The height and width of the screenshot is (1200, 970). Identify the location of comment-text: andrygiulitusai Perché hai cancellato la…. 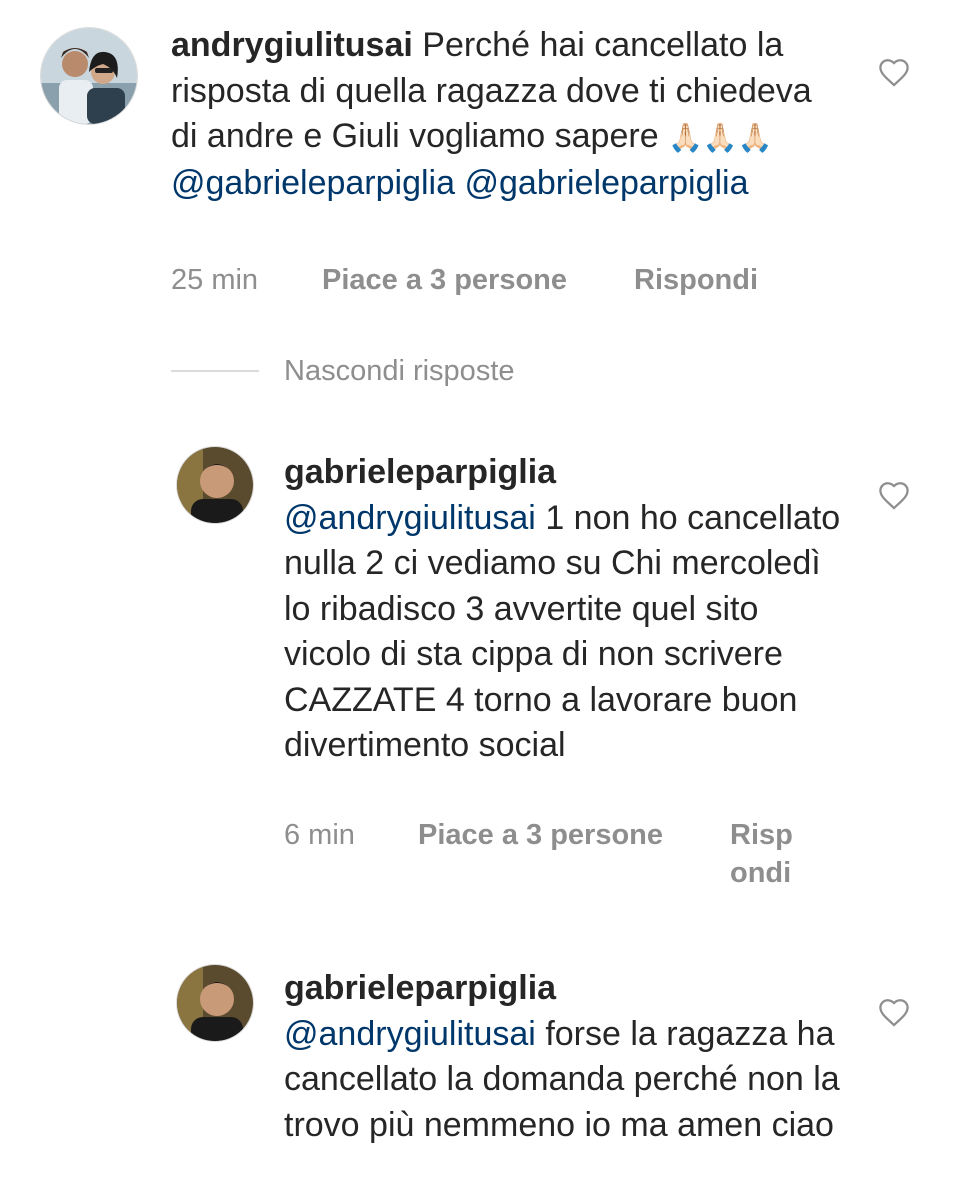
(496, 114).